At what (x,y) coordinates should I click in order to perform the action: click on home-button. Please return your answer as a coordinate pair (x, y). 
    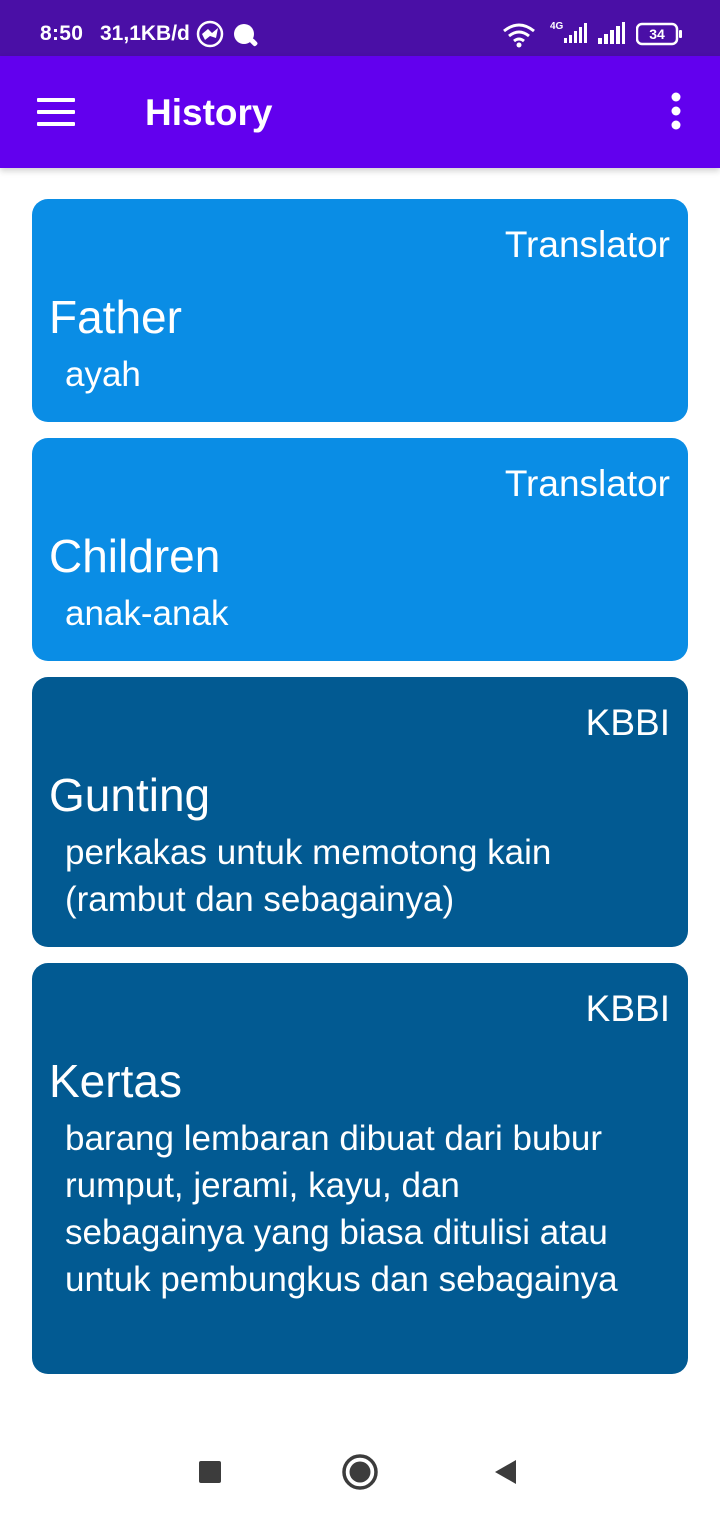
    Looking at the image, I should click on (360, 1472).